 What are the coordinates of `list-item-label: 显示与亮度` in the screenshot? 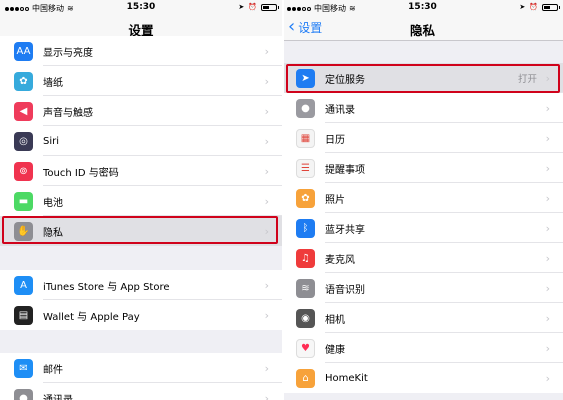 It's located at (68, 53).